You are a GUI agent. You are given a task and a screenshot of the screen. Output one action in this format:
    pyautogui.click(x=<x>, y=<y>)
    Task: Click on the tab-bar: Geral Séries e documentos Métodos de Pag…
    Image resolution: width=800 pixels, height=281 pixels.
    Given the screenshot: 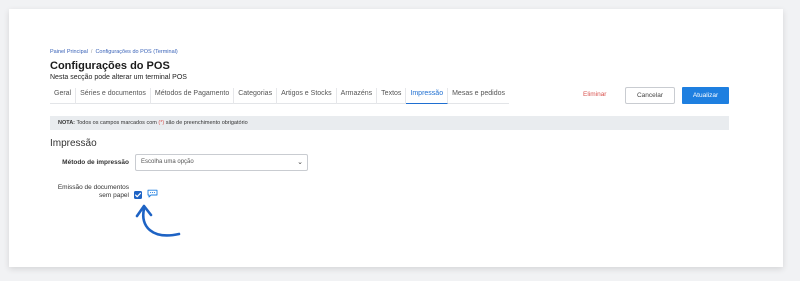 What is the action you would take?
    pyautogui.click(x=280, y=96)
    